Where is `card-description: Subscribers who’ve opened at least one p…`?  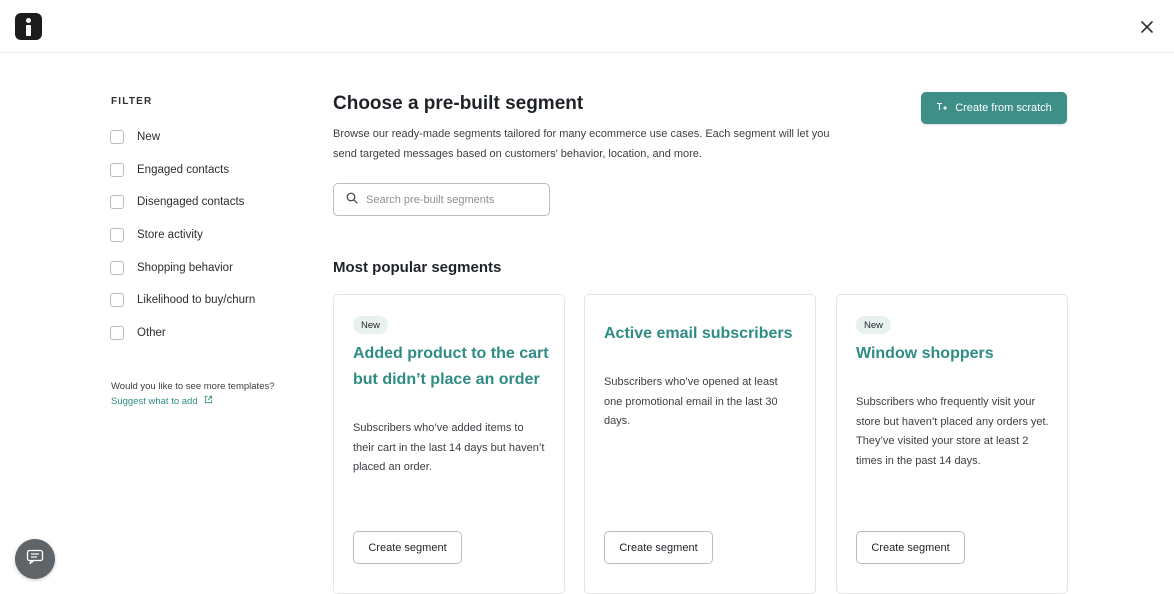
card-description: Subscribers who’ve opened at least one p… is located at coordinates (691, 402).